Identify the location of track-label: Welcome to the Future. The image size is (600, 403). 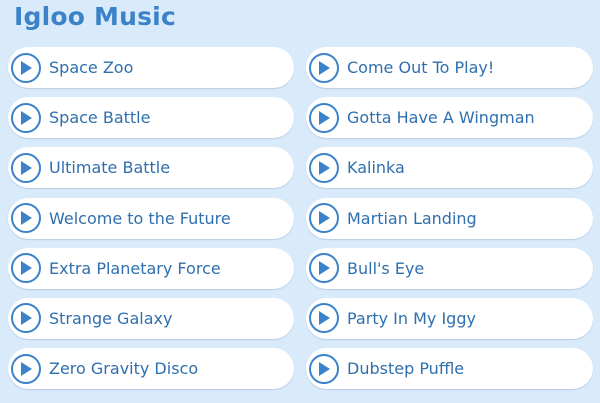
(140, 218).